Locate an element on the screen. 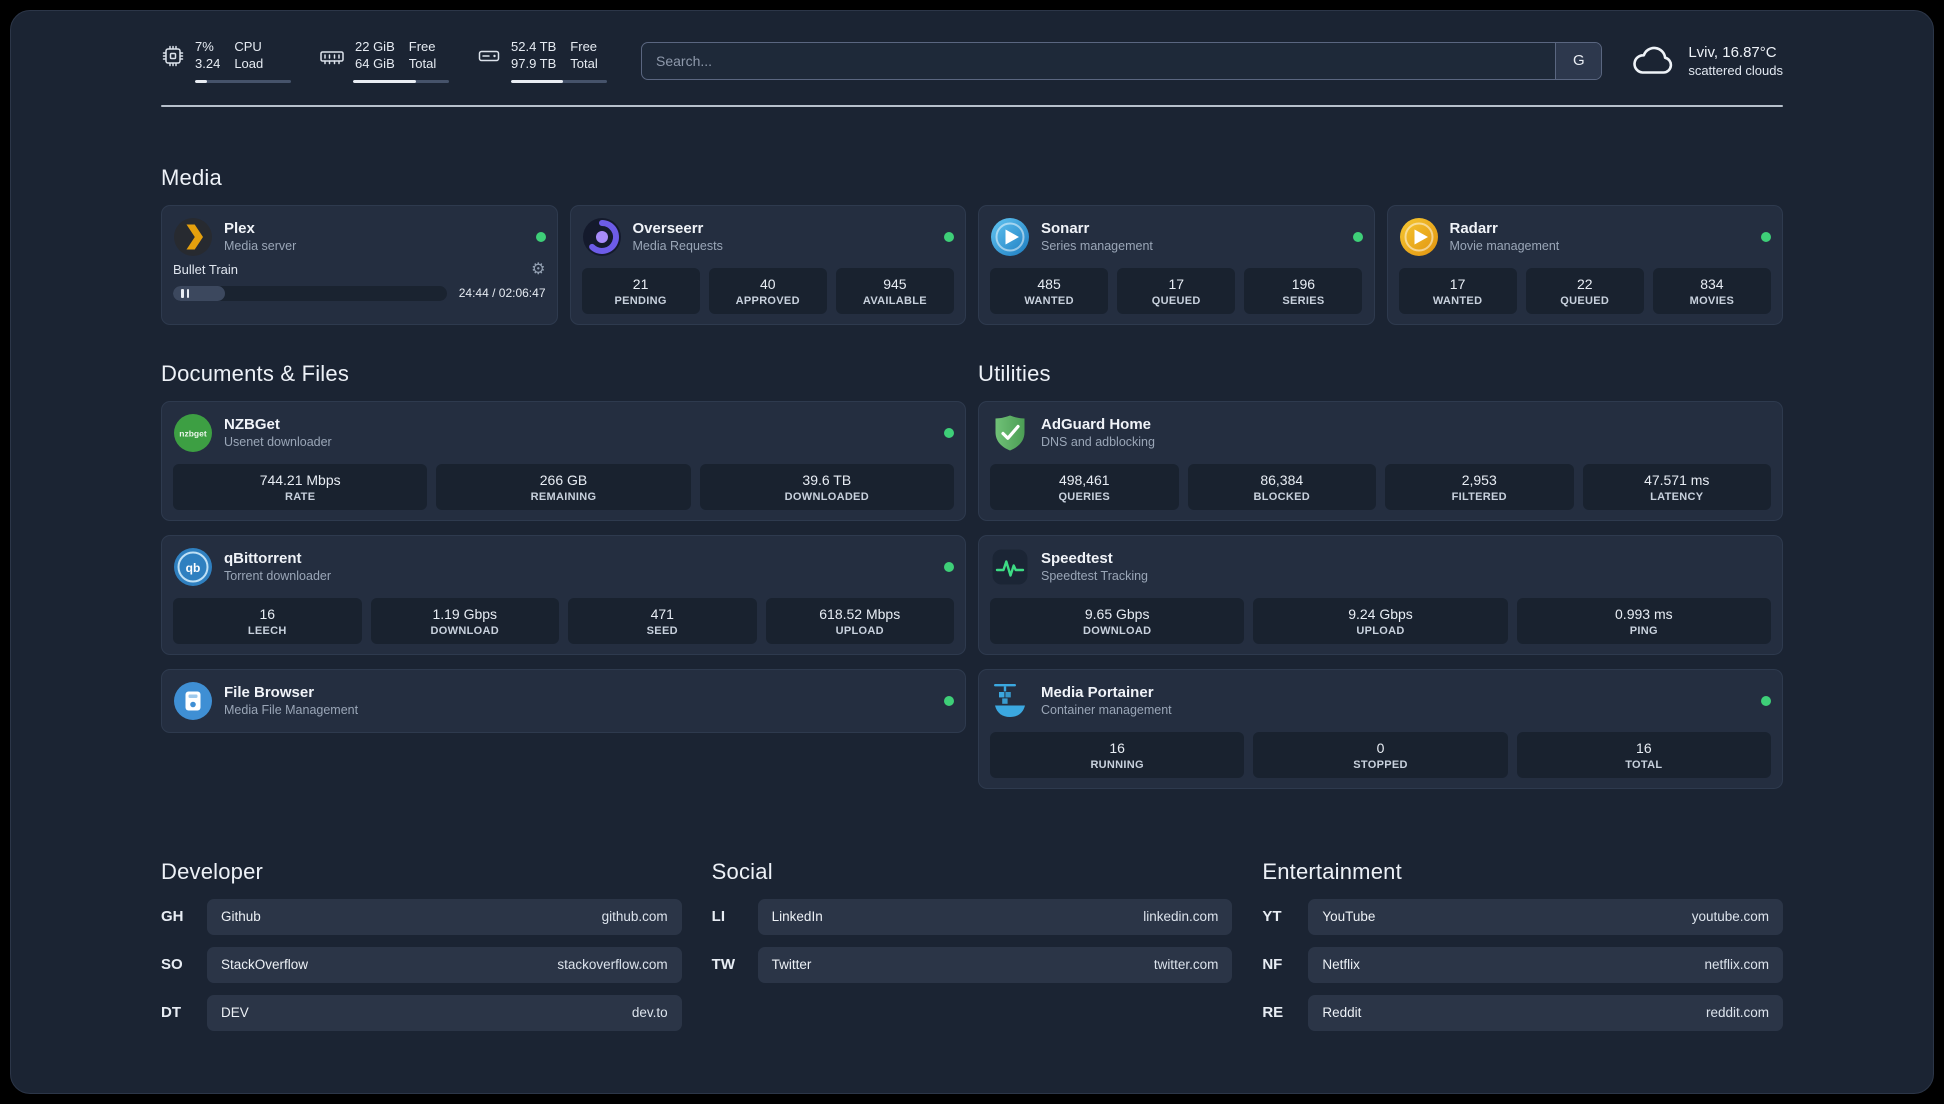 The width and height of the screenshot is (1944, 1104). stat-latency: 47.571 ms LATENCY is located at coordinates (1676, 486).